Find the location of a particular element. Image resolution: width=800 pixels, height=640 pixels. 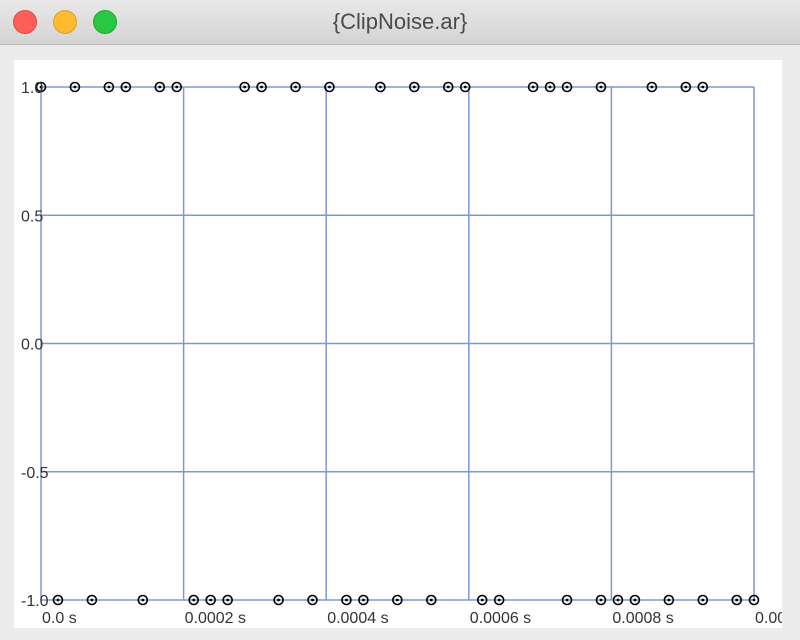

window-title: {ClipNoise.ar} is located at coordinates (400, 21).